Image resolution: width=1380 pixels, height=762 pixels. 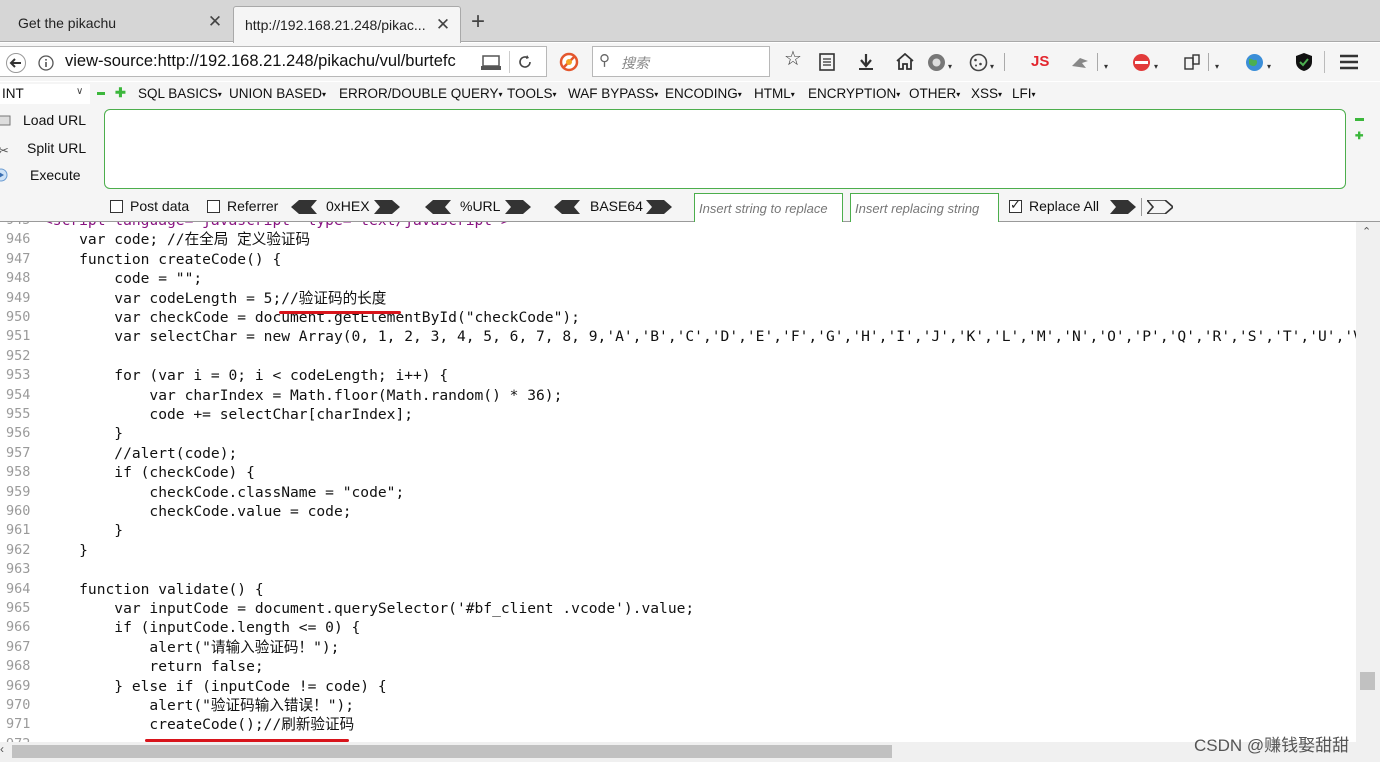 I want to click on search-input: ⚲ 搜索, so click(x=681, y=61).